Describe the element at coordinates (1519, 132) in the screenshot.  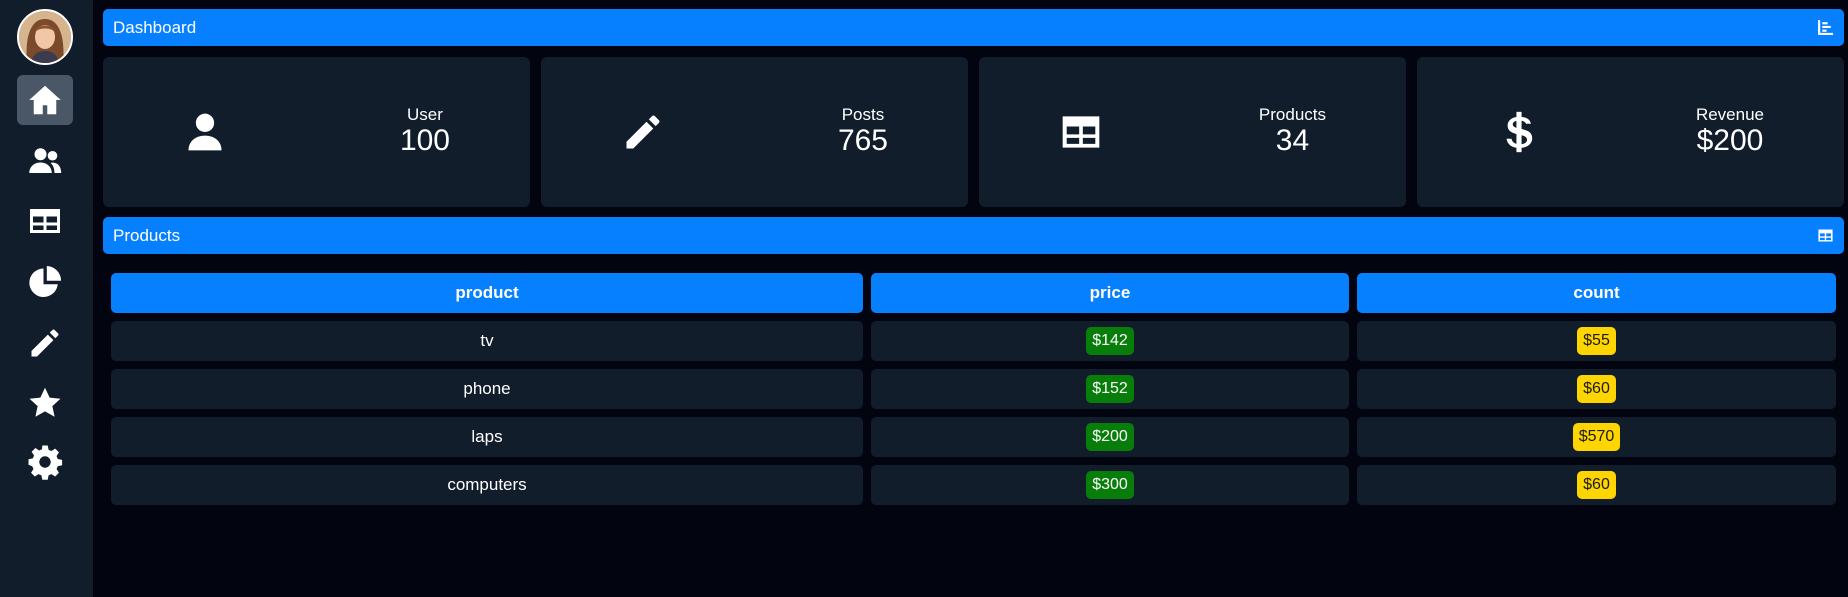
I see `dollar-icon` at that location.